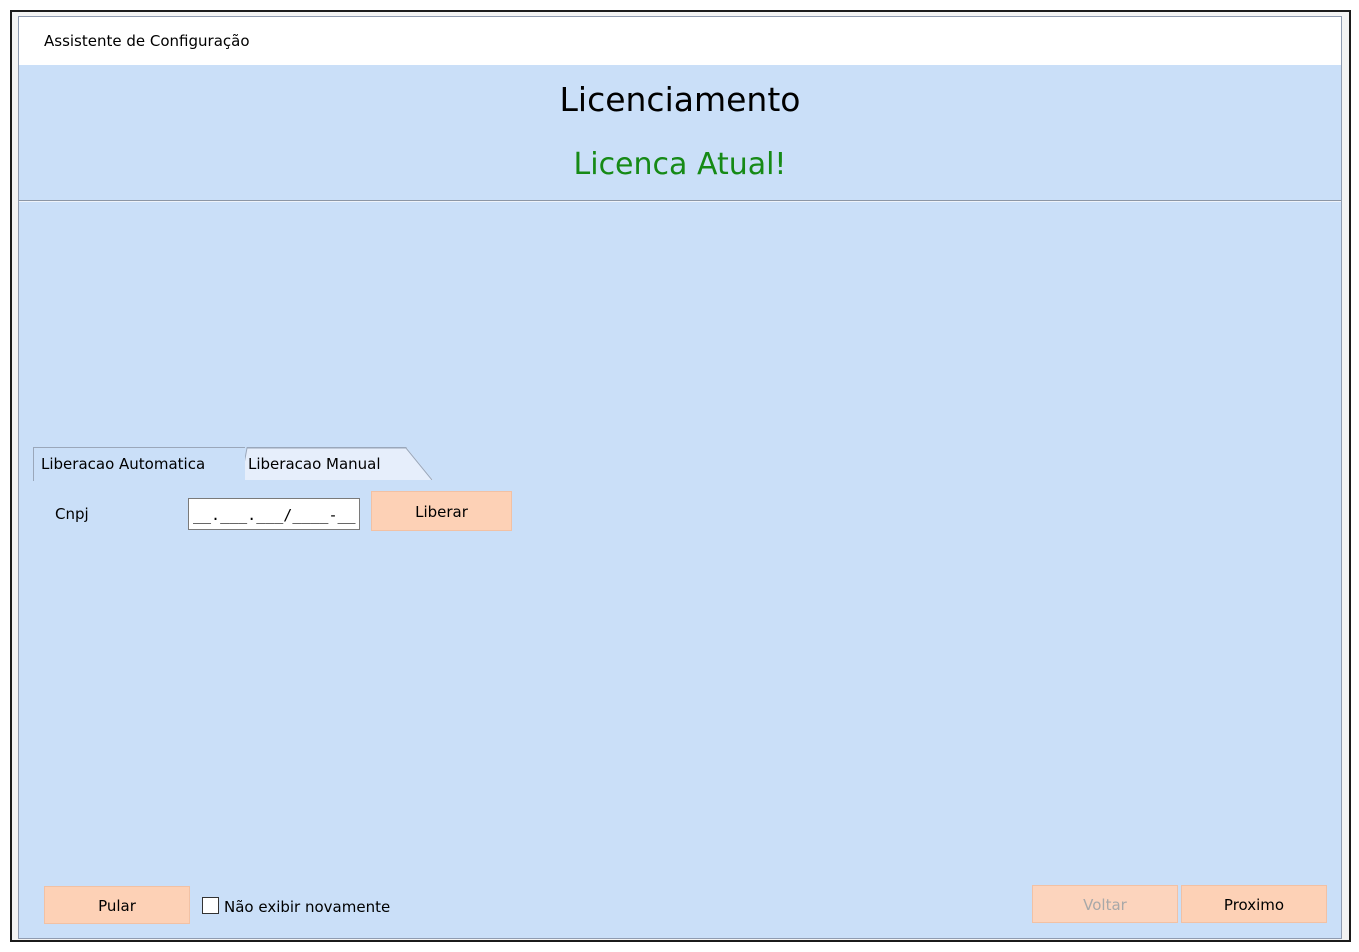 This screenshot has height=952, width=1359. What do you see at coordinates (680, 200) in the screenshot?
I see `header-divider` at bounding box center [680, 200].